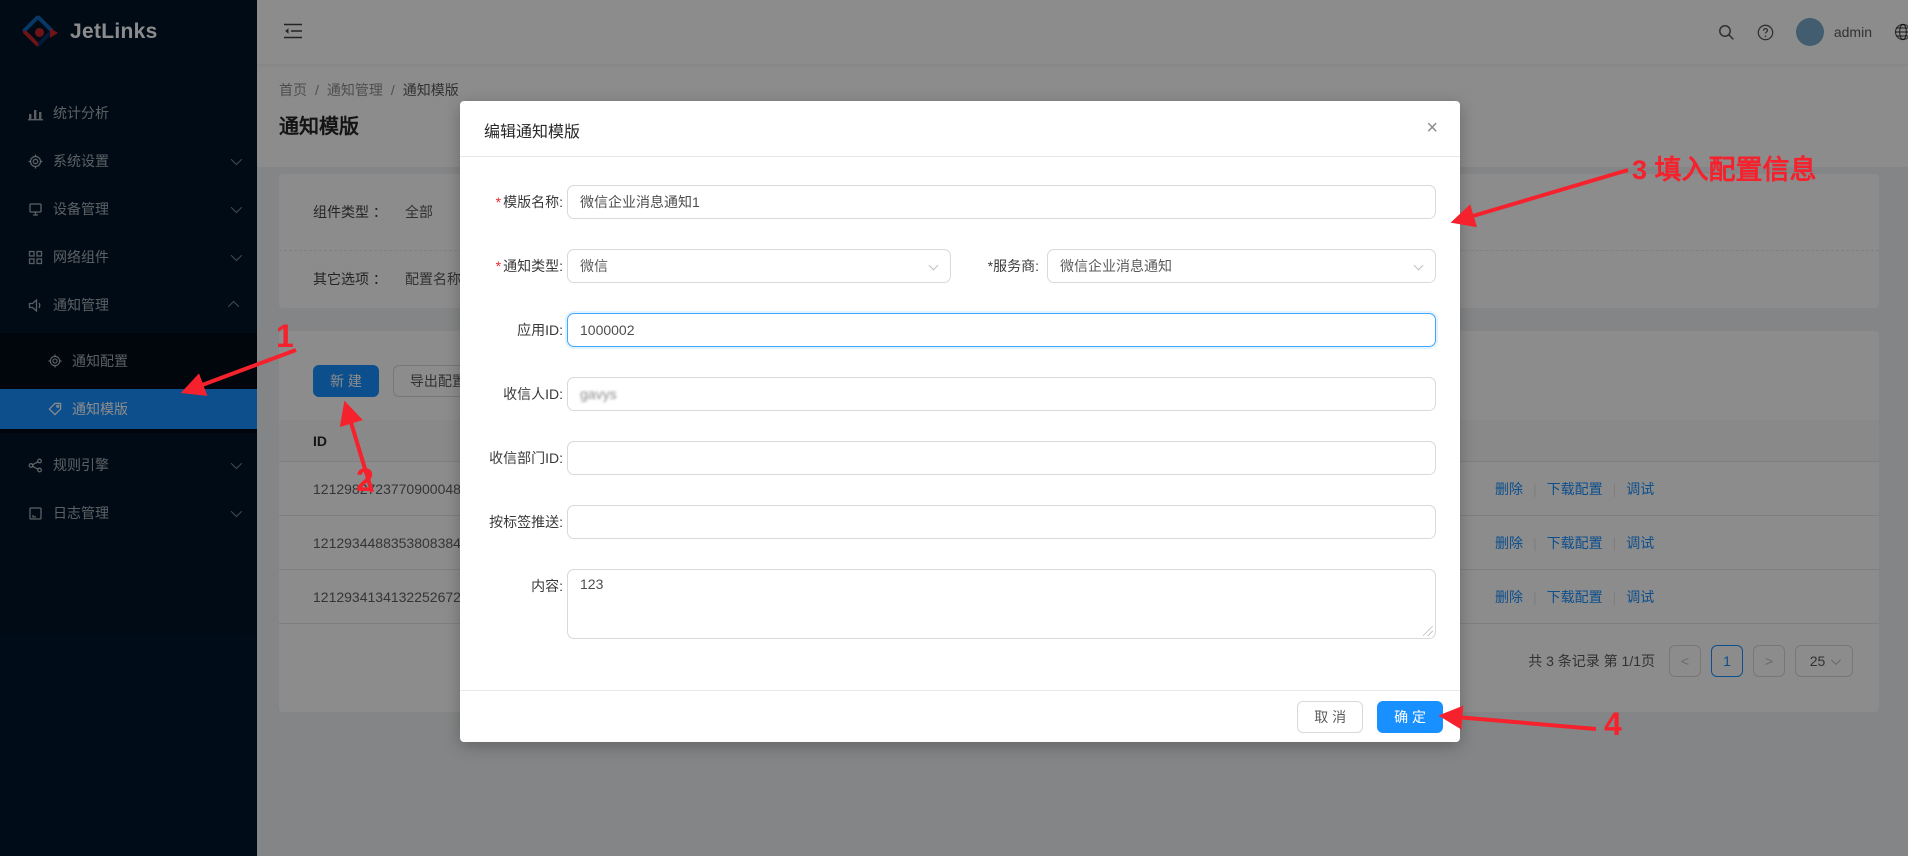  What do you see at coordinates (1001, 458) in the screenshot?
I see `dept-id-input` at bounding box center [1001, 458].